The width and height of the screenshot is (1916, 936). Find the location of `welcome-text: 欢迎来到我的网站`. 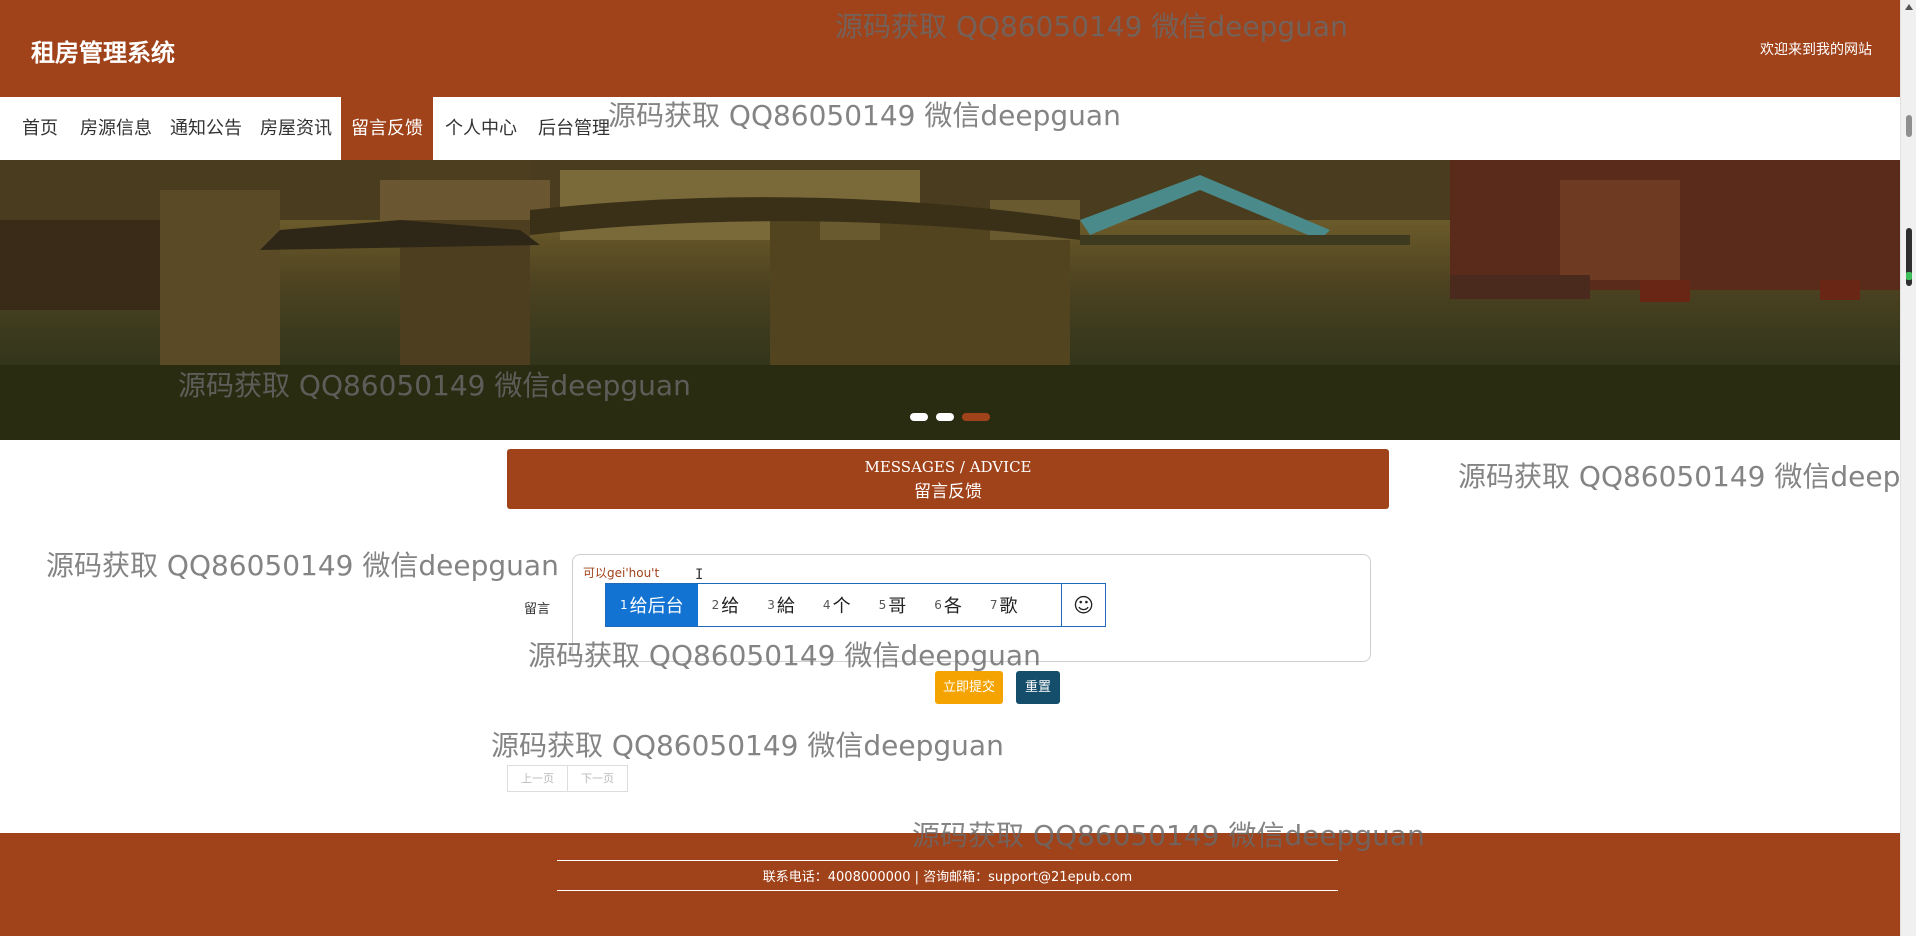

welcome-text: 欢迎来到我的网站 is located at coordinates (1816, 50).